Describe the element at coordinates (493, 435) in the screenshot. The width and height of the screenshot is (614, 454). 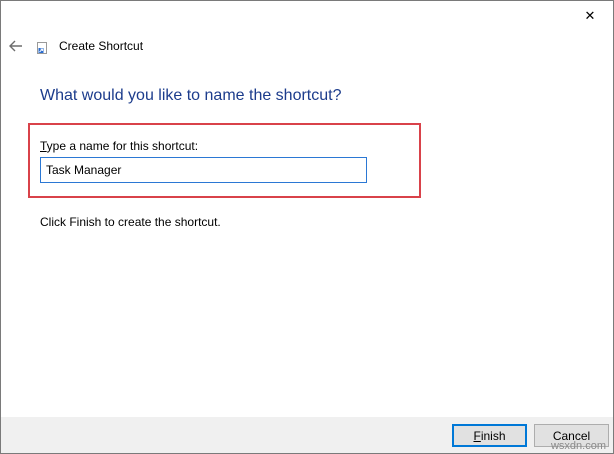
I see `finish-label: inish` at that location.